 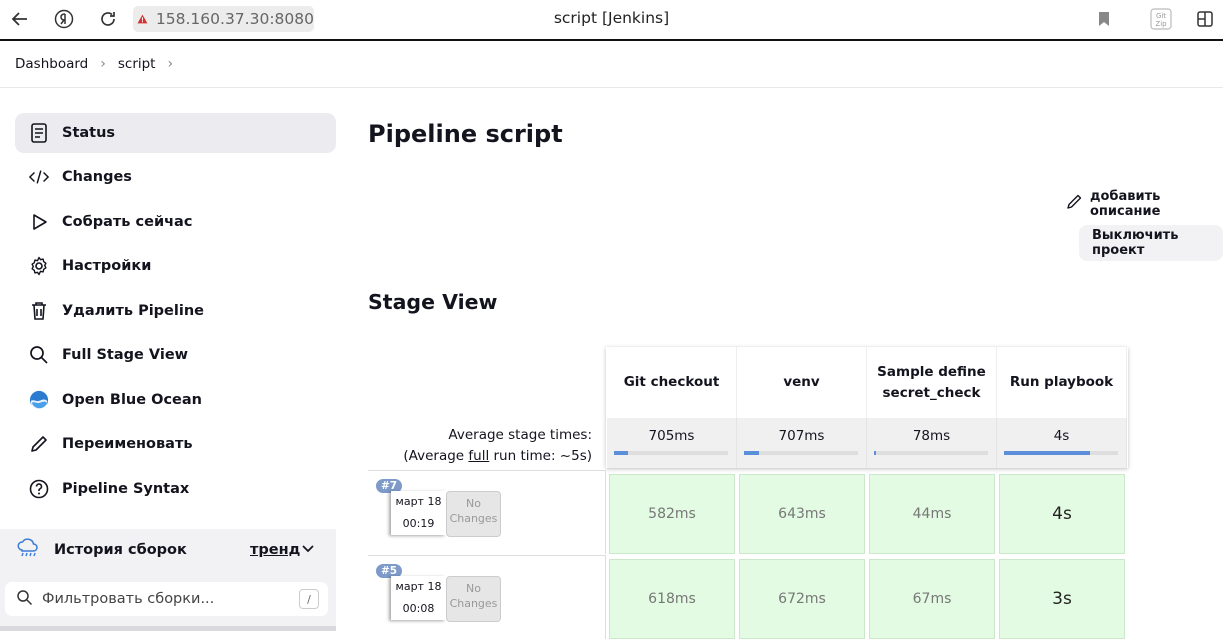 I want to click on stage-average-git-checkout: 705ms, so click(x=672, y=443).